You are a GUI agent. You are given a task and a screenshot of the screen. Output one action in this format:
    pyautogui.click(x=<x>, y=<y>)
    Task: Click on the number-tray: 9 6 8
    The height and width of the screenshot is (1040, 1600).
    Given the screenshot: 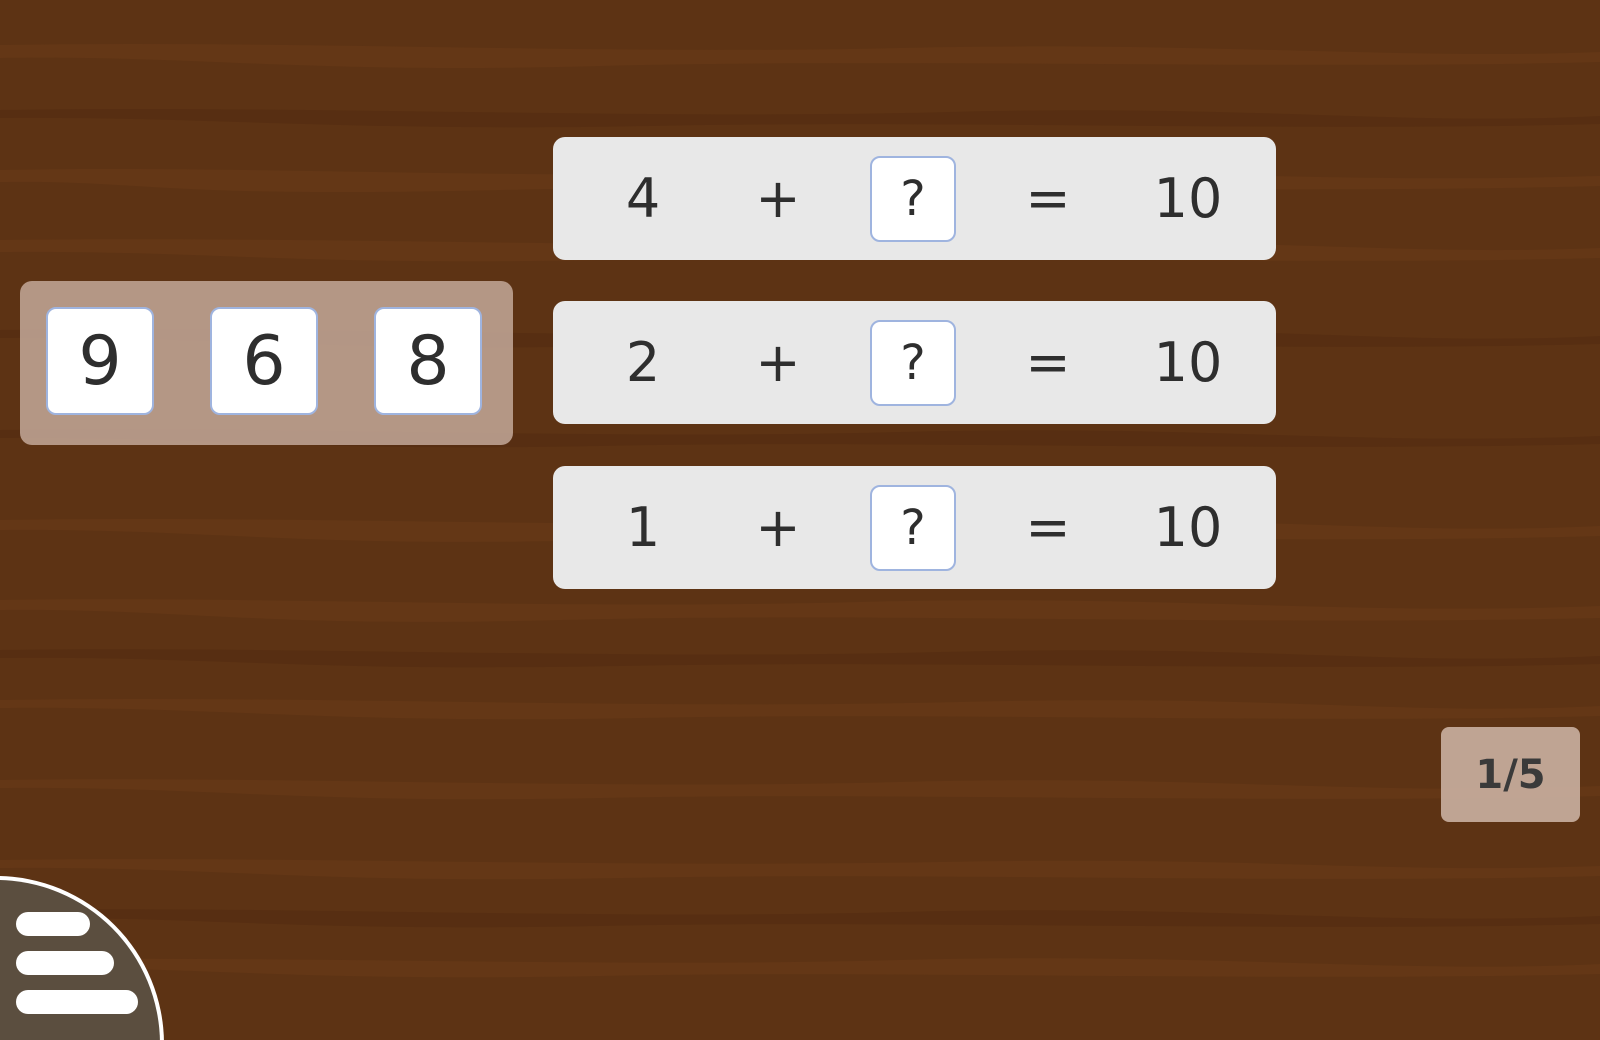 What is the action you would take?
    pyautogui.click(x=266, y=363)
    